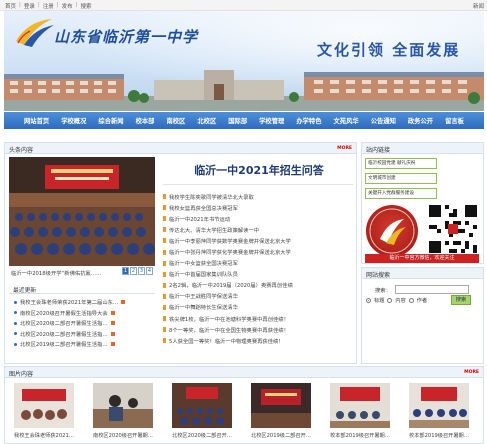  What do you see at coordinates (422, 258) in the screenshot?
I see `qr-caption: 临沂一中官方微信，欢迎关注` at bounding box center [422, 258].